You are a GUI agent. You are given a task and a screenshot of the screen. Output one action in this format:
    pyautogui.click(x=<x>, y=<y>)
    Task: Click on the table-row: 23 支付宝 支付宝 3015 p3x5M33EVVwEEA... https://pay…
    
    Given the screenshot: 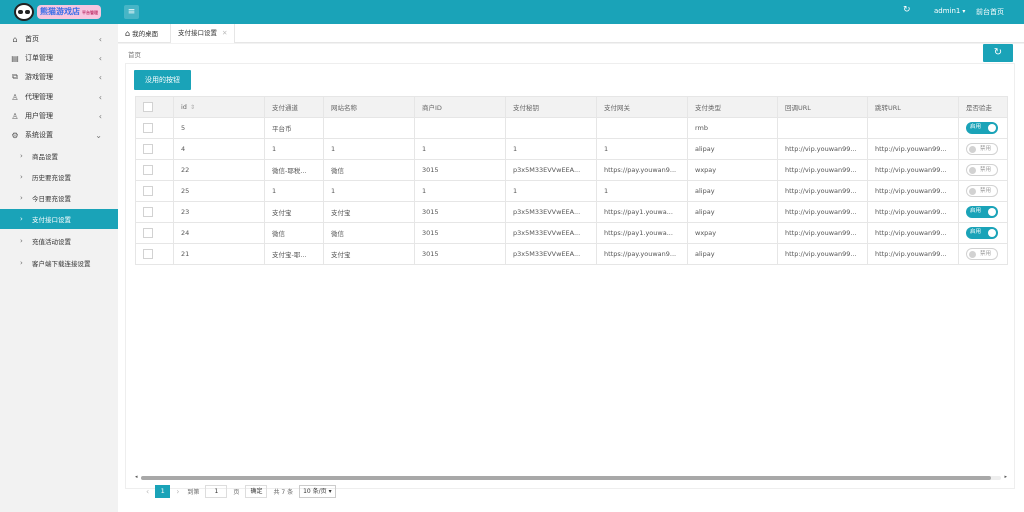 What is the action you would take?
    pyautogui.click(x=571, y=212)
    